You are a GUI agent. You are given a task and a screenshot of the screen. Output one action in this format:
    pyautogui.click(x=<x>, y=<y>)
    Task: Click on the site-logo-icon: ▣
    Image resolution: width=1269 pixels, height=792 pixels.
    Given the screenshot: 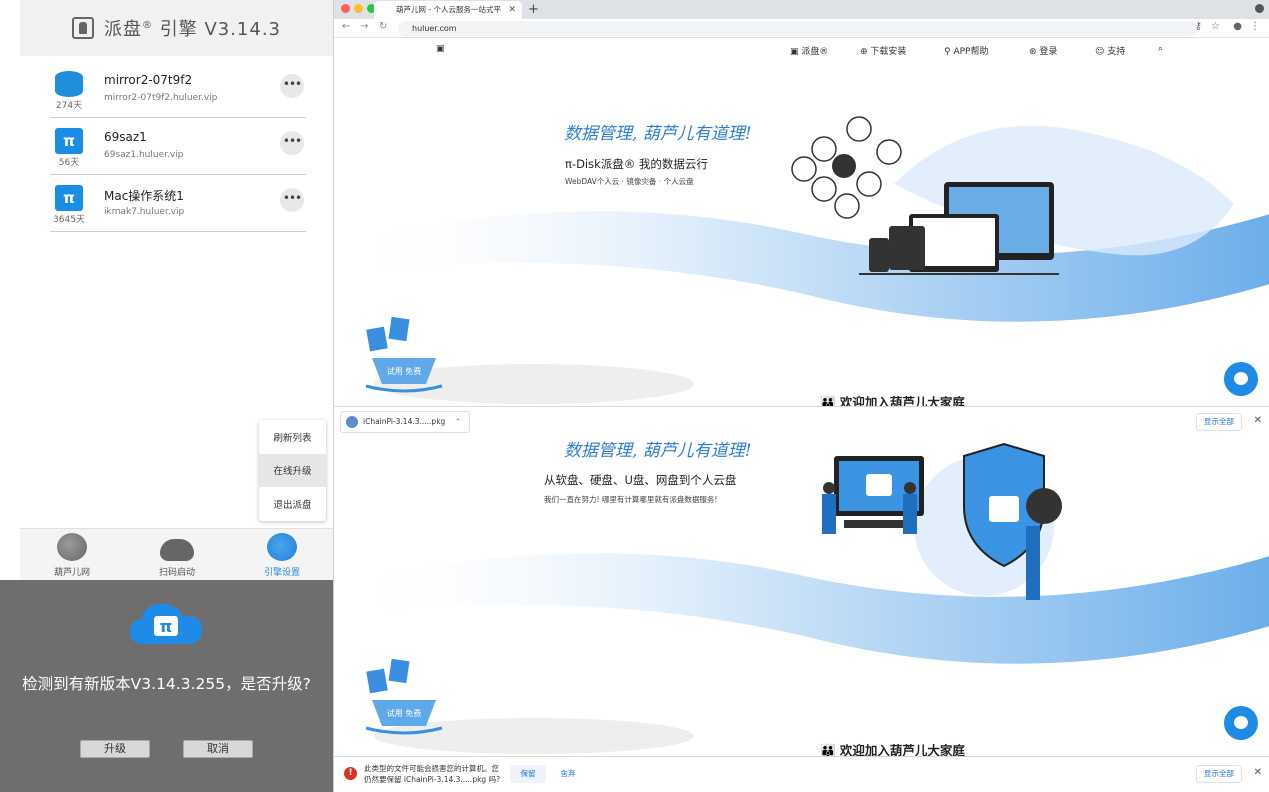 What is the action you would take?
    pyautogui.click(x=440, y=49)
    